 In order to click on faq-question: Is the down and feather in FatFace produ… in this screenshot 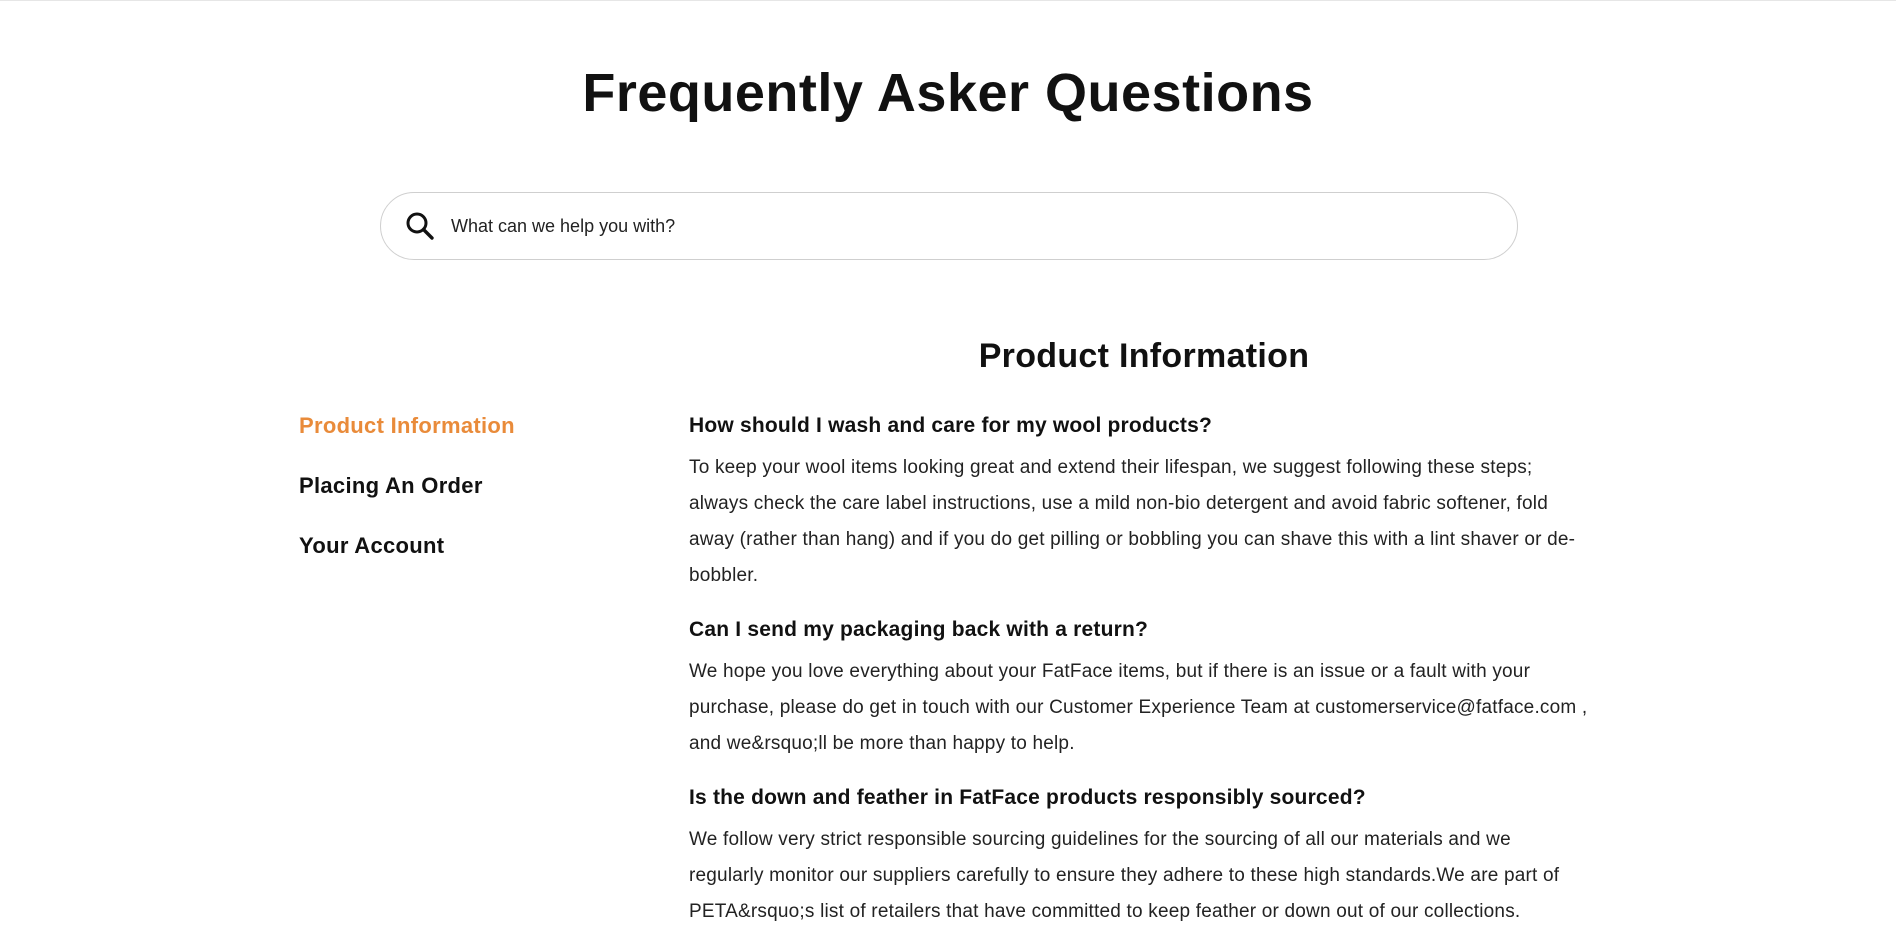, I will do `click(1027, 797)`.